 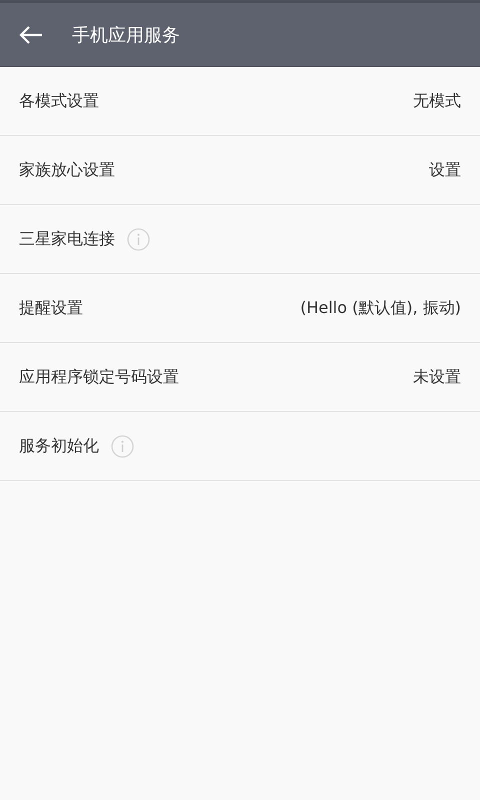 What do you see at coordinates (445, 170) in the screenshot?
I see `item-value: 设置` at bounding box center [445, 170].